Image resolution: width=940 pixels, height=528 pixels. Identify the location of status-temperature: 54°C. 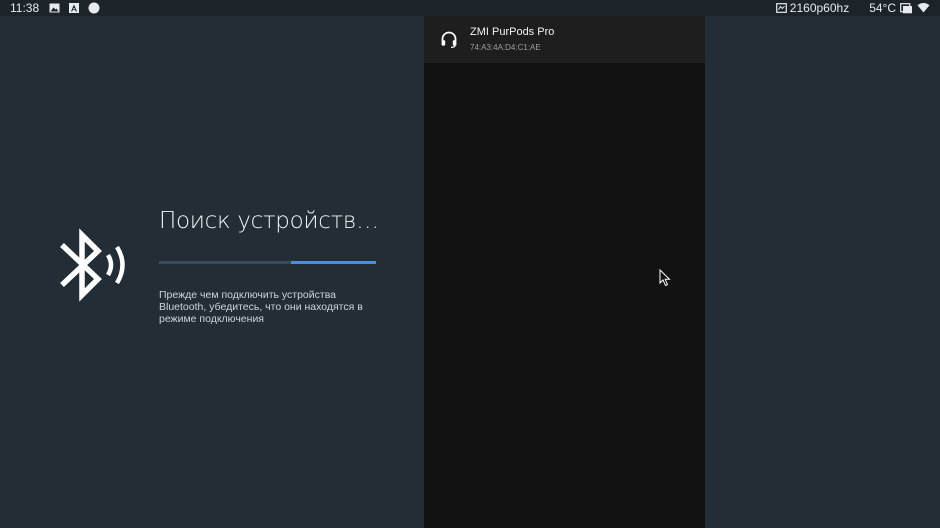
(882, 8).